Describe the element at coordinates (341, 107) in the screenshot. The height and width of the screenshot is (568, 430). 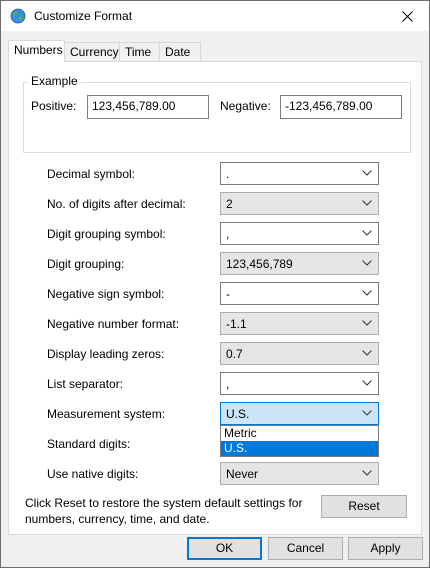
I see `negative-example-field: -123,456,789.00` at that location.